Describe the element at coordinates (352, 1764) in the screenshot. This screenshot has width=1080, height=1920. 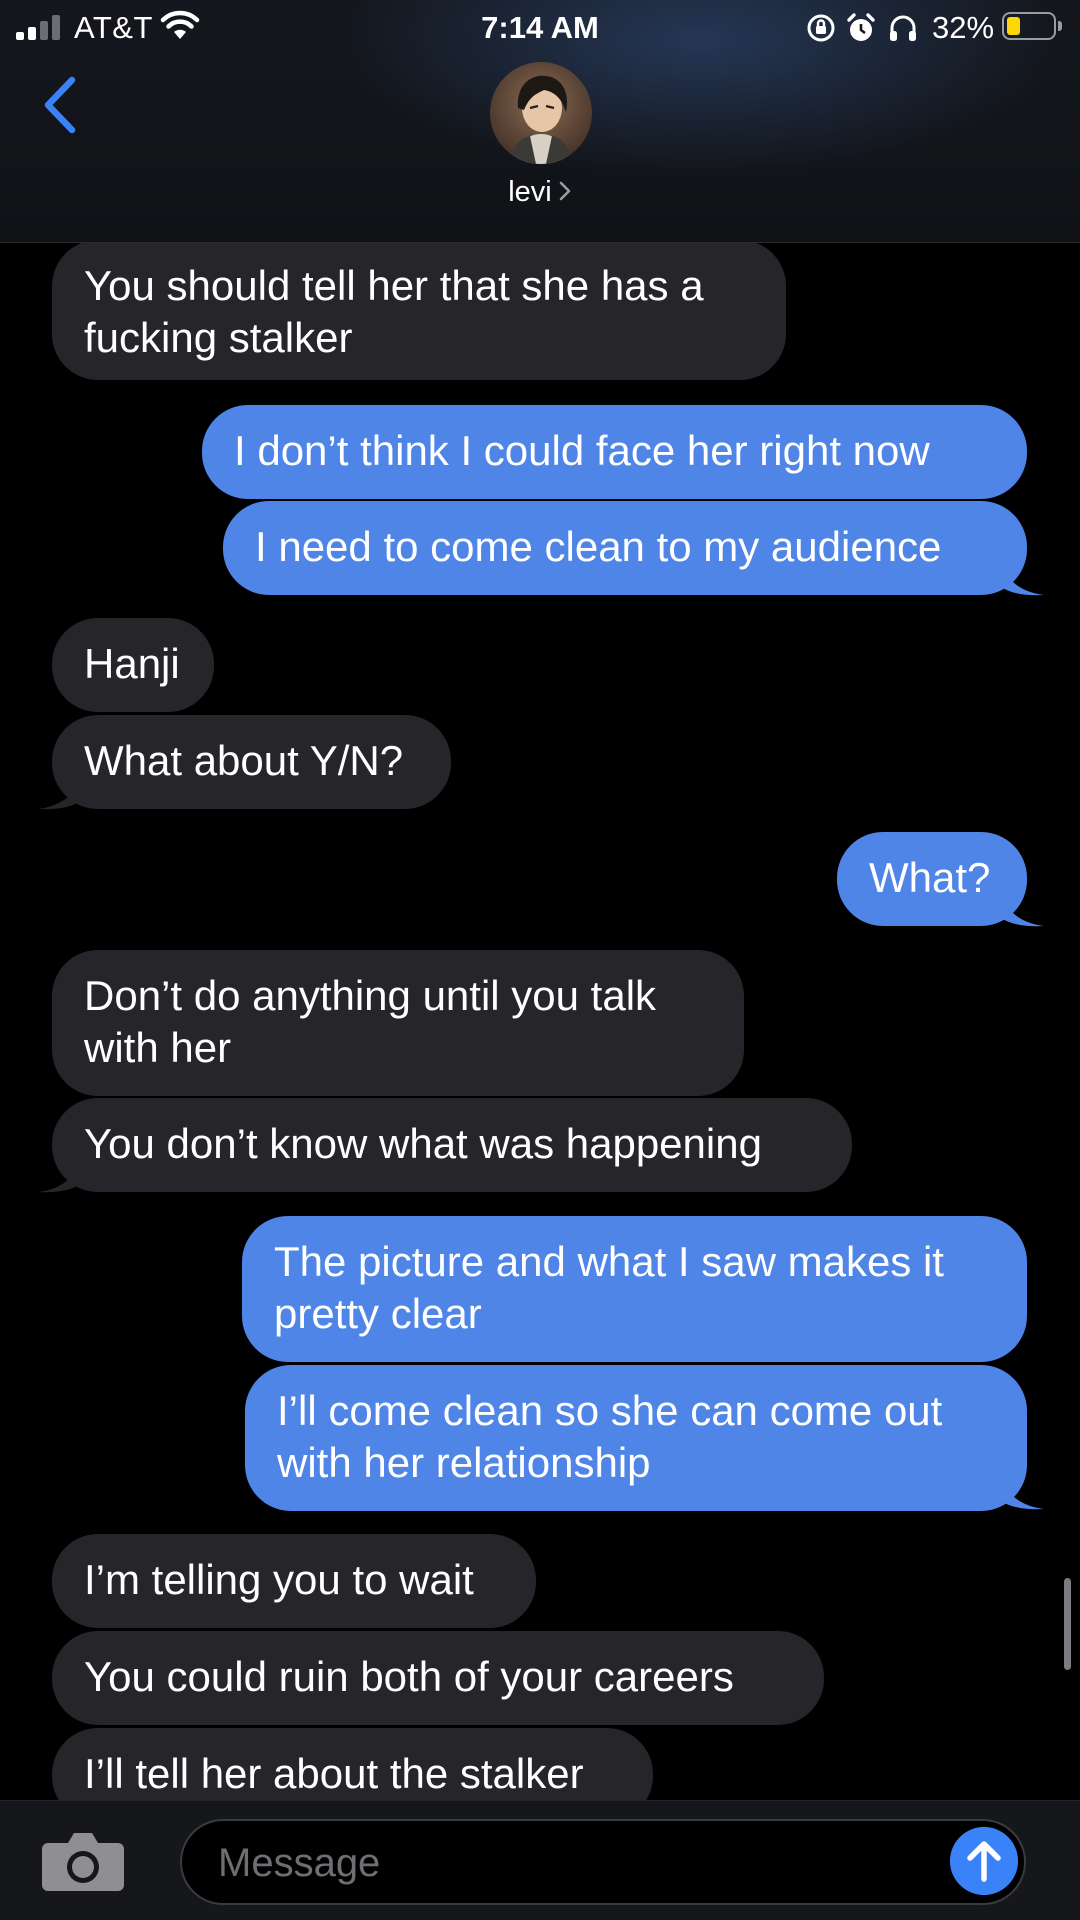
I see `message-bubble-incoming: I’ll tell her about the stalker` at that location.